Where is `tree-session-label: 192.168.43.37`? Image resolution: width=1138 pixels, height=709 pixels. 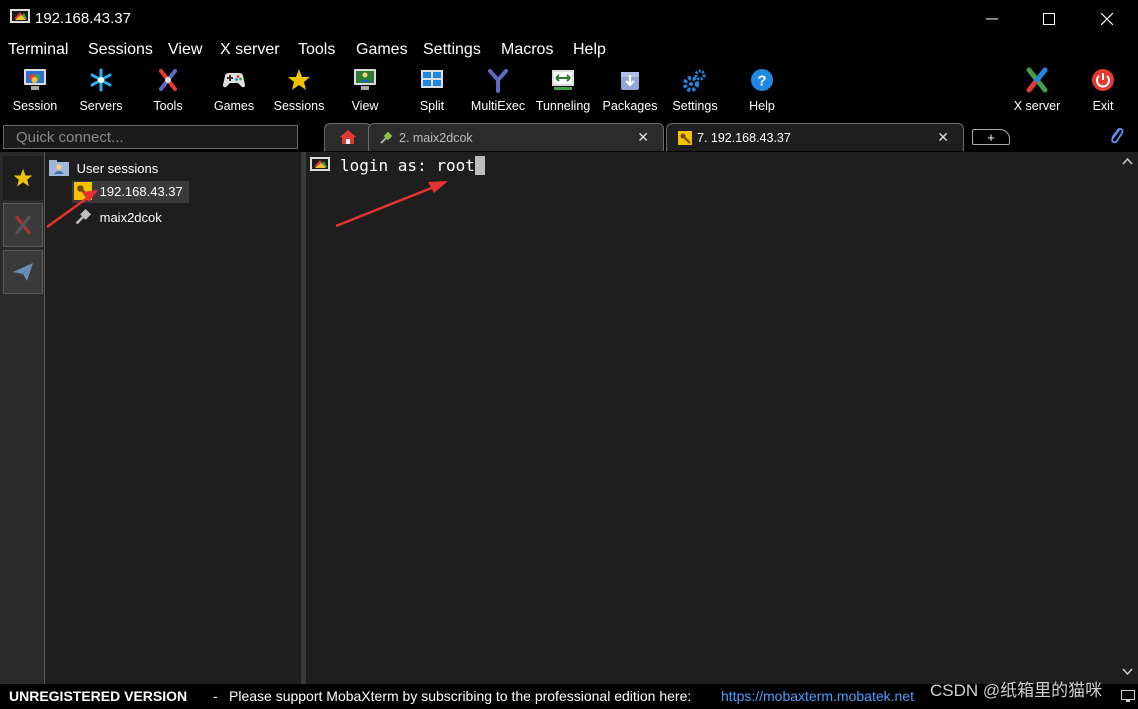 tree-session-label: 192.168.43.37 is located at coordinates (141, 191).